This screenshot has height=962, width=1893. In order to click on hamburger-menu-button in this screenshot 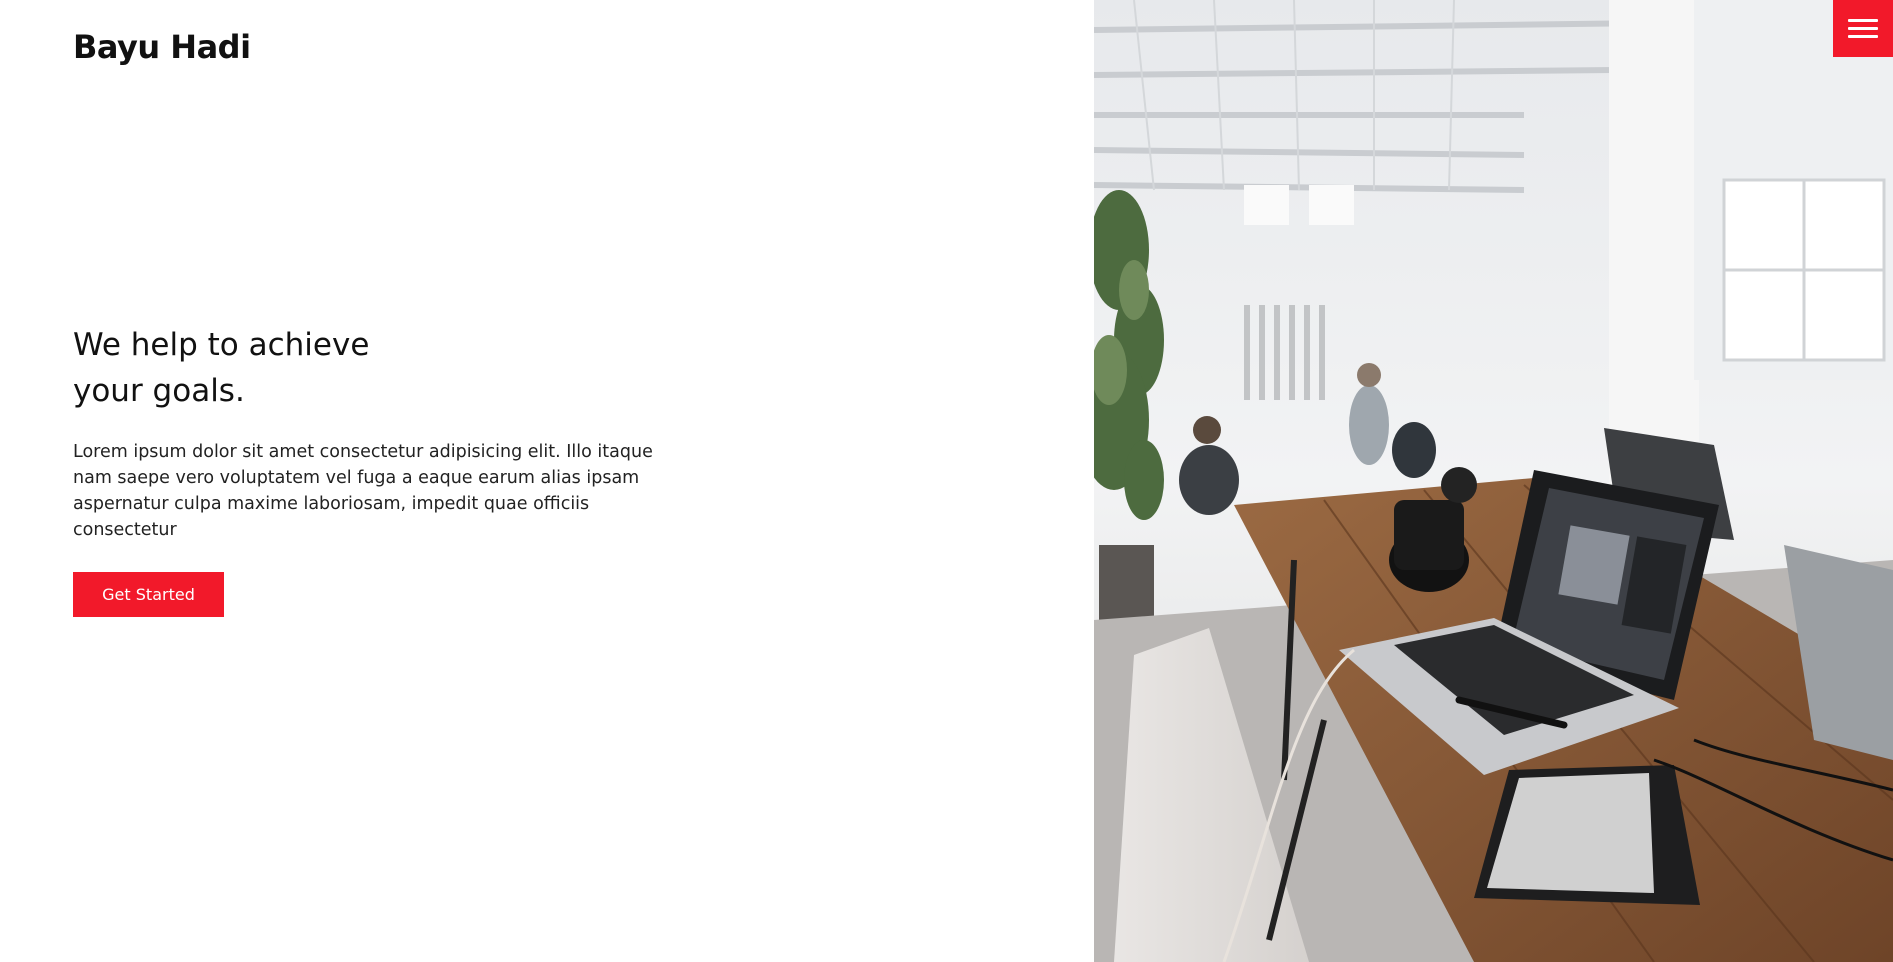, I will do `click(1863, 28)`.